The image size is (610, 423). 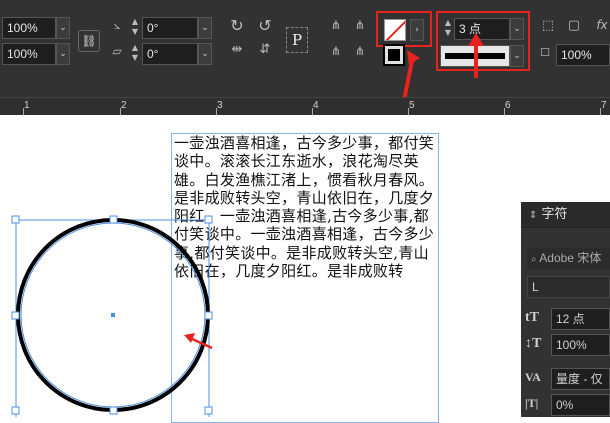 I want to click on kerning-icon: VA, so click(x=533, y=377).